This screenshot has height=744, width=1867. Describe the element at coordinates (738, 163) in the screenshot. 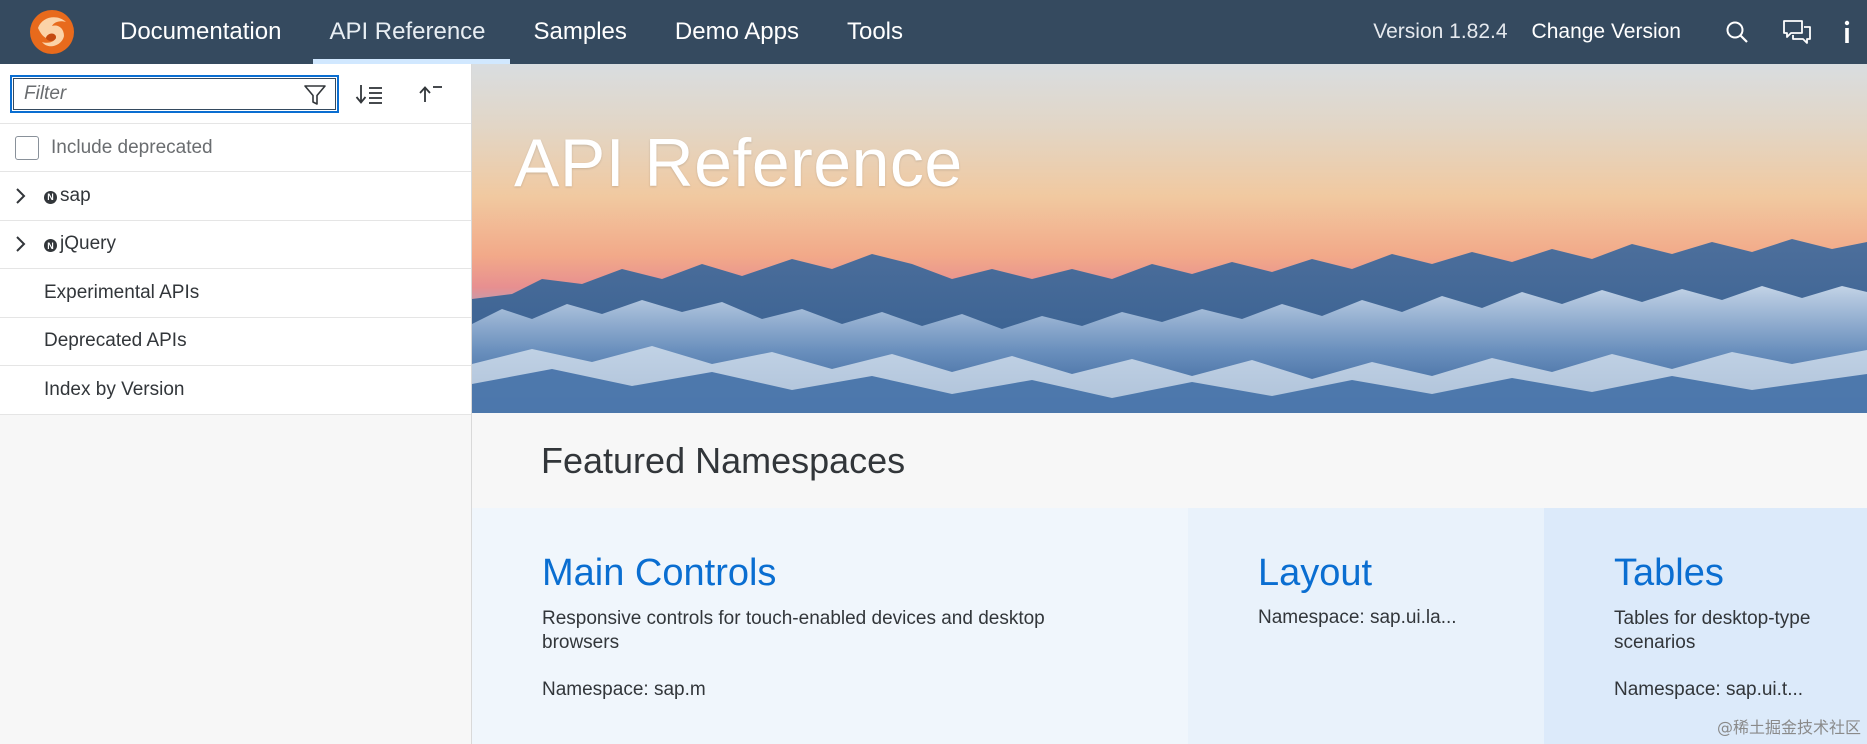

I see `hero-title: API Reference` at that location.